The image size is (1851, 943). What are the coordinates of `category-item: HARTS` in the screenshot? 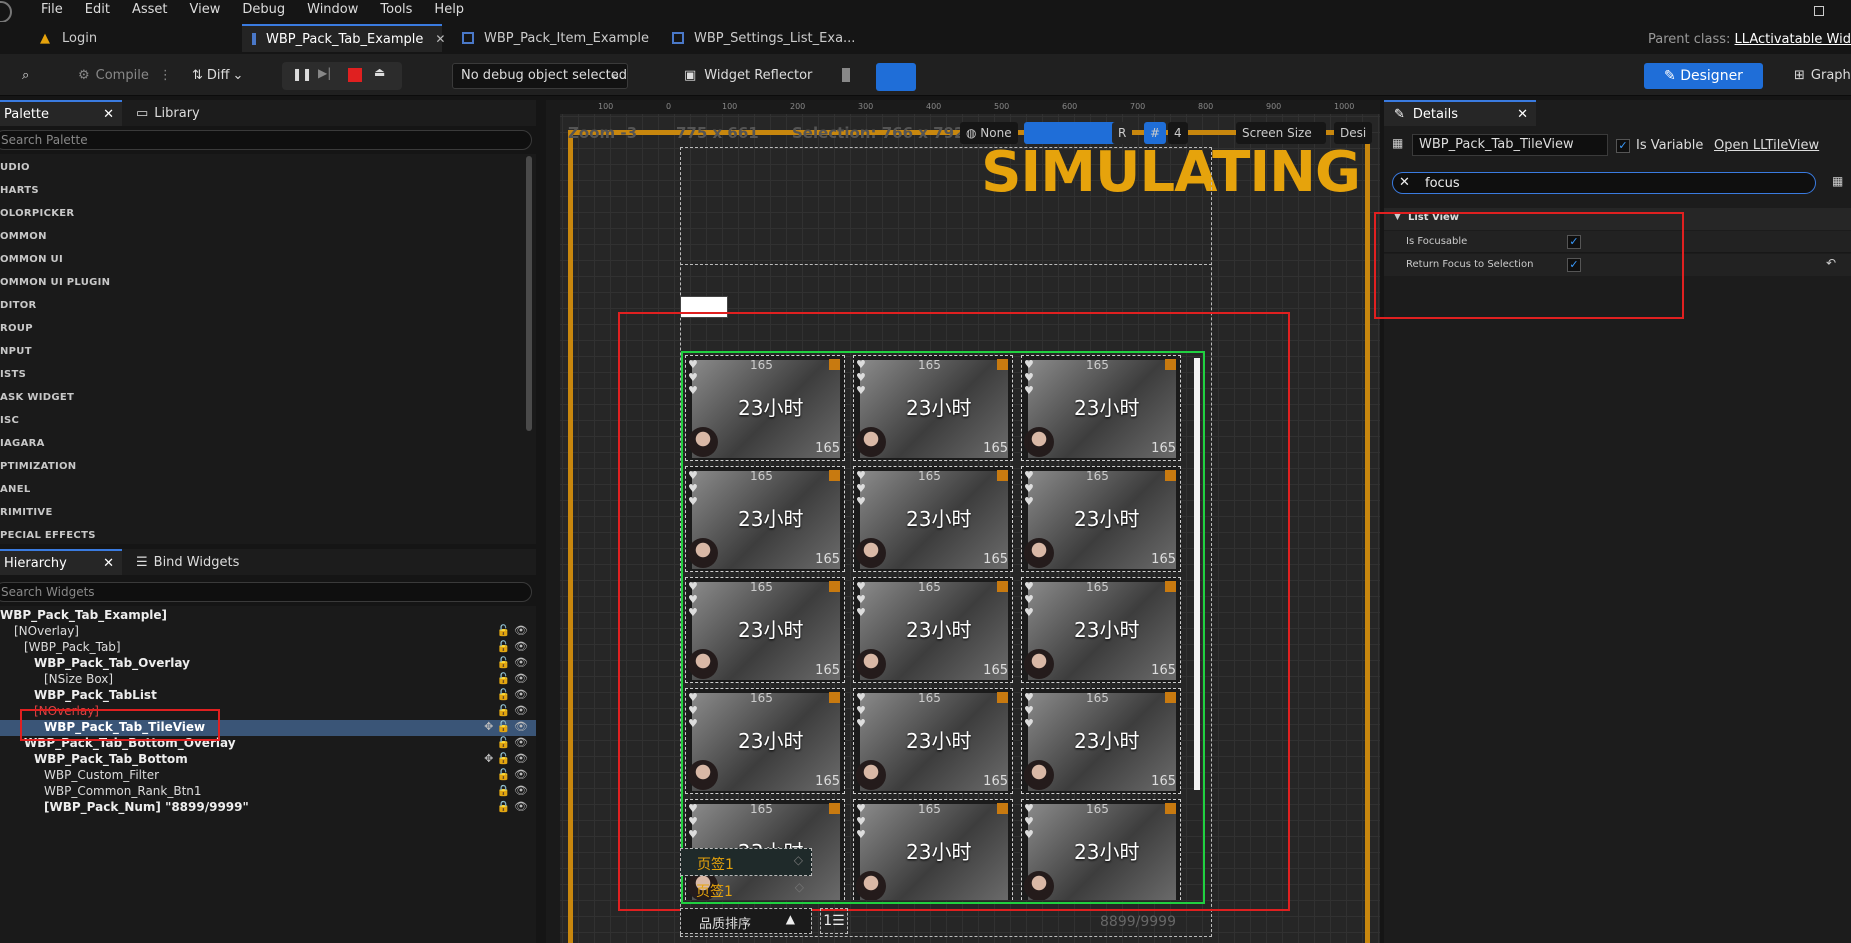 It's located at (19, 190).